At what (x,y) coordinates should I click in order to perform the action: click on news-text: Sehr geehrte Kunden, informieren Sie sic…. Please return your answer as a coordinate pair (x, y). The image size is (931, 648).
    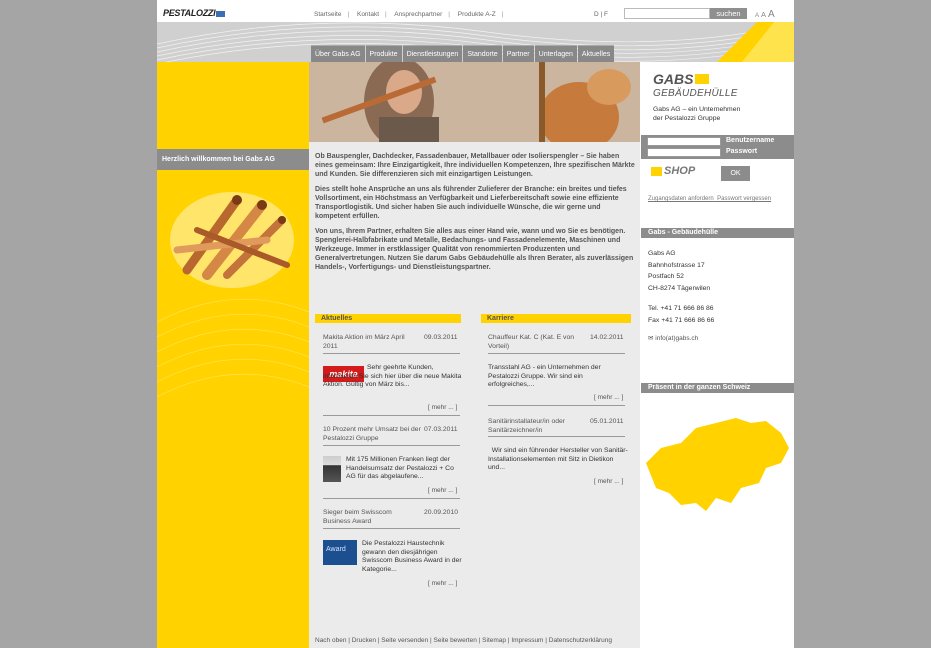
    Looking at the image, I should click on (392, 376).